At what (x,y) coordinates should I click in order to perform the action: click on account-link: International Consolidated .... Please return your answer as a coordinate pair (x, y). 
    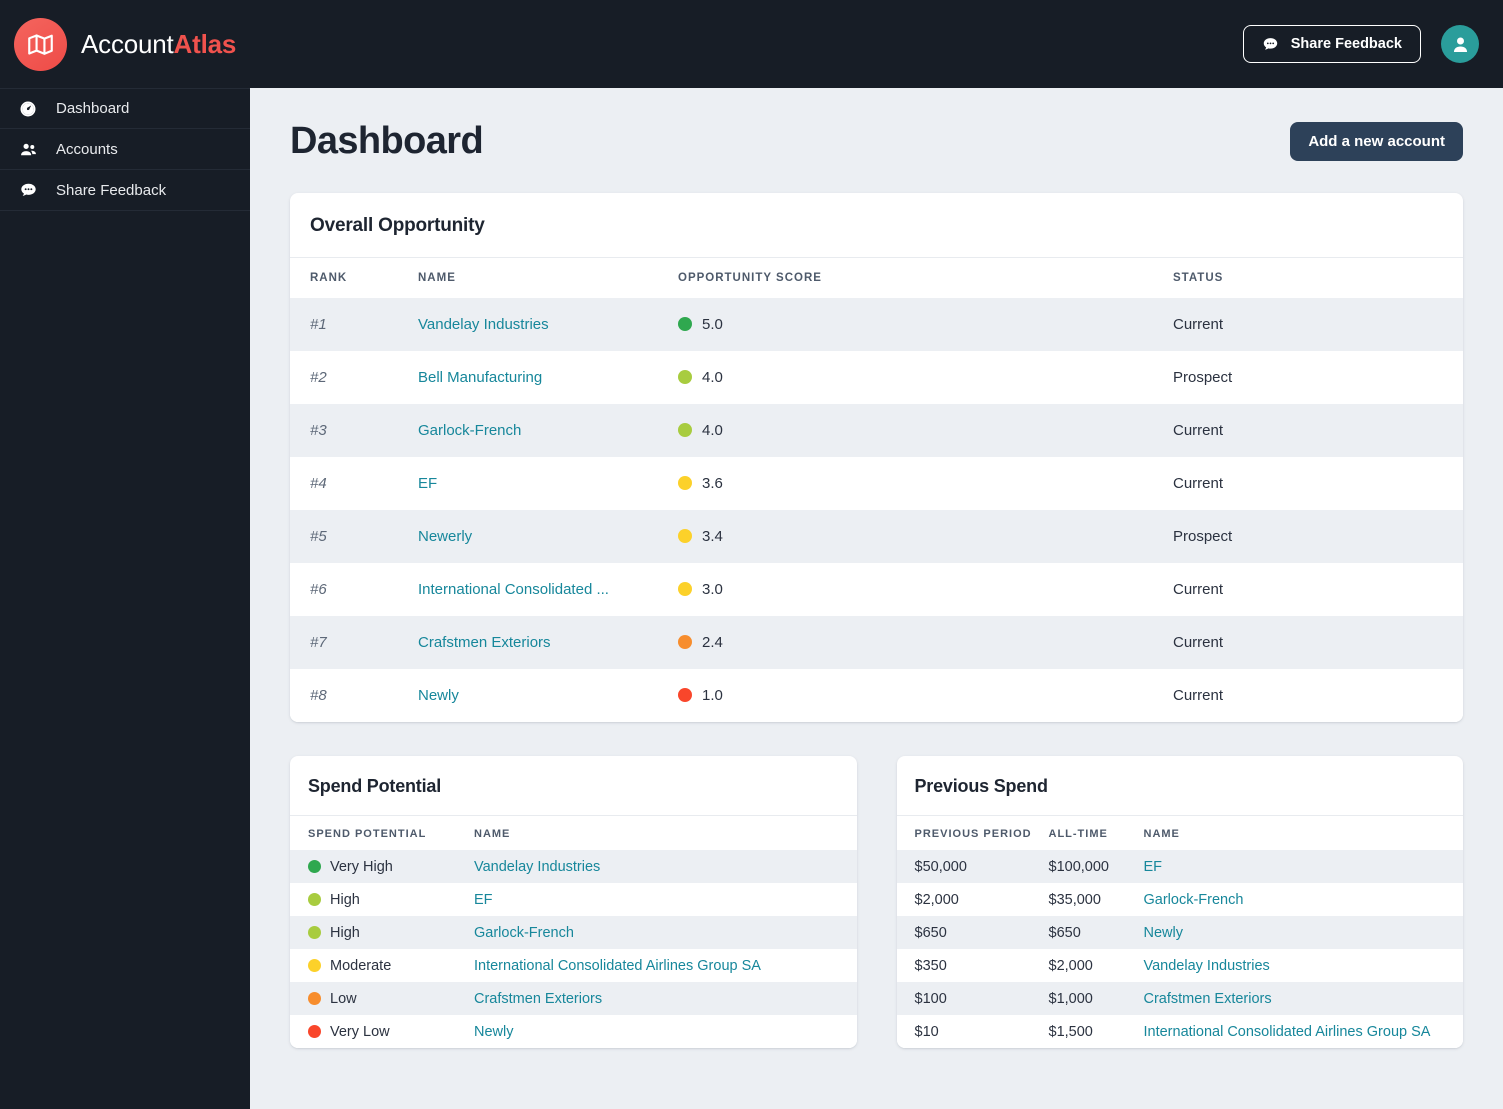
    Looking at the image, I should click on (513, 589).